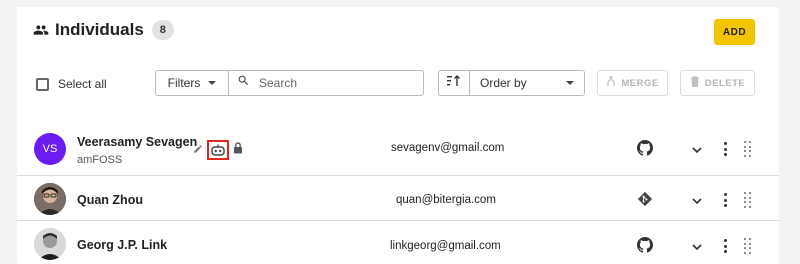  I want to click on add-button: ADD, so click(734, 32).